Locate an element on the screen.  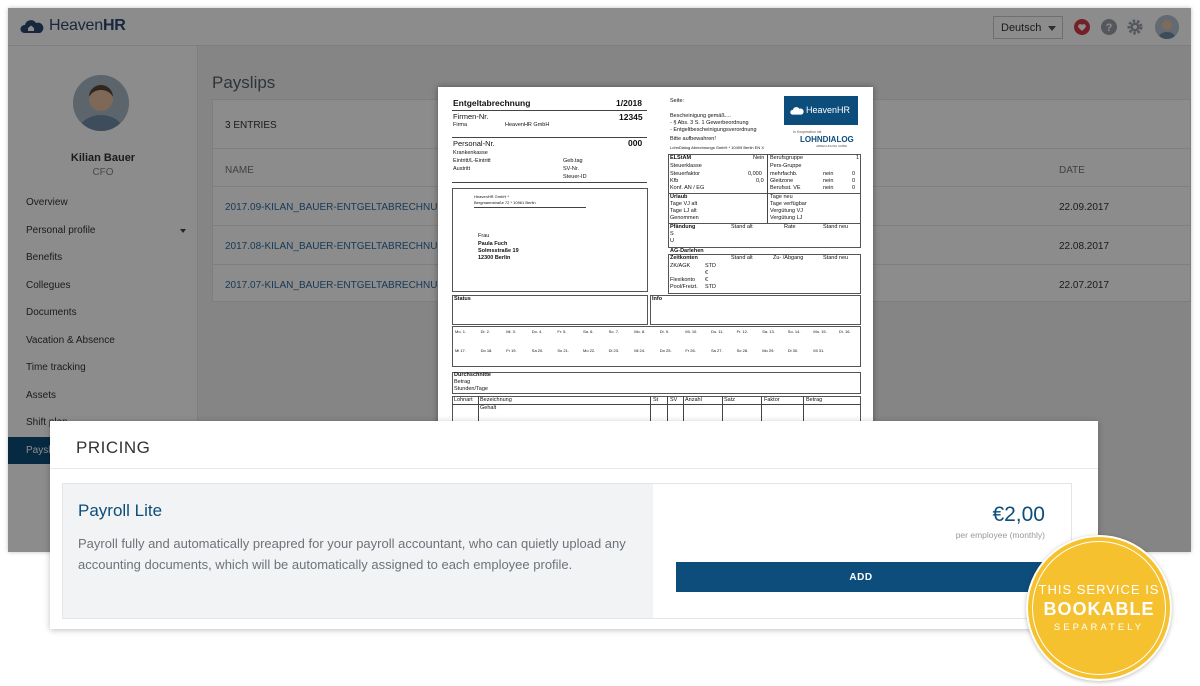
doc-calendar-day: Sa. 6. is located at coordinates (588, 331).